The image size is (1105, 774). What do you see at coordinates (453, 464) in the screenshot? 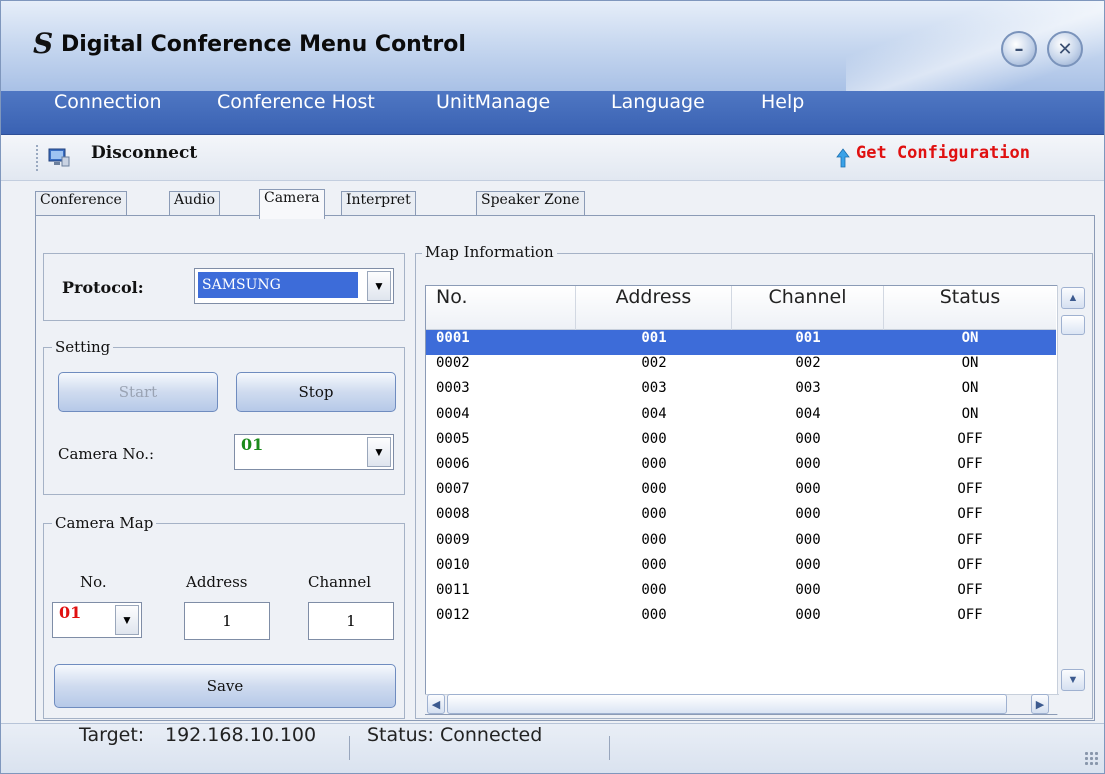
I see `table-cell: 0006` at bounding box center [453, 464].